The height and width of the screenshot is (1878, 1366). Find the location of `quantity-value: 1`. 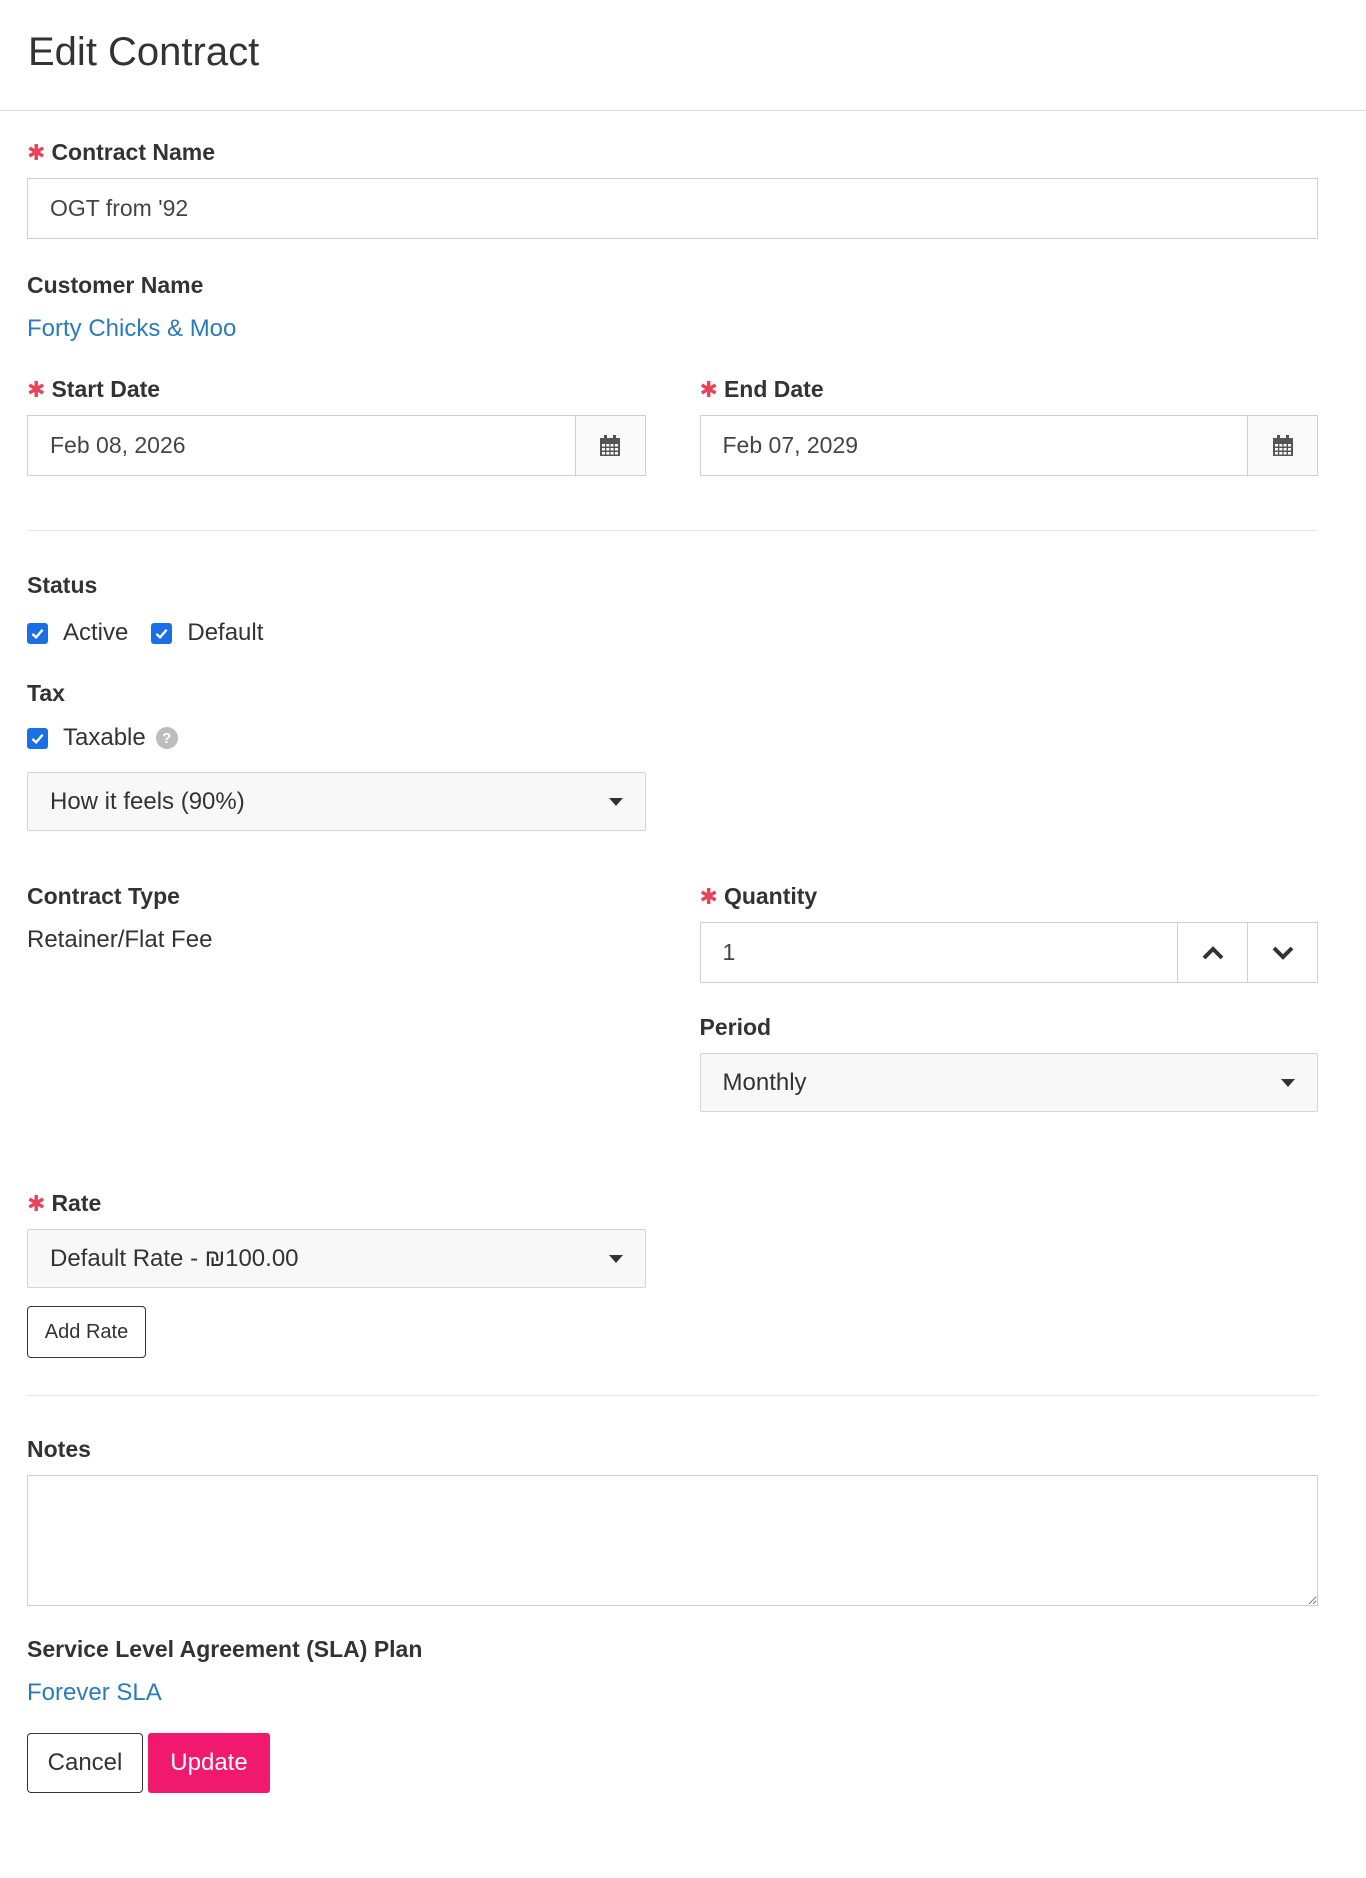

quantity-value: 1 is located at coordinates (729, 952).